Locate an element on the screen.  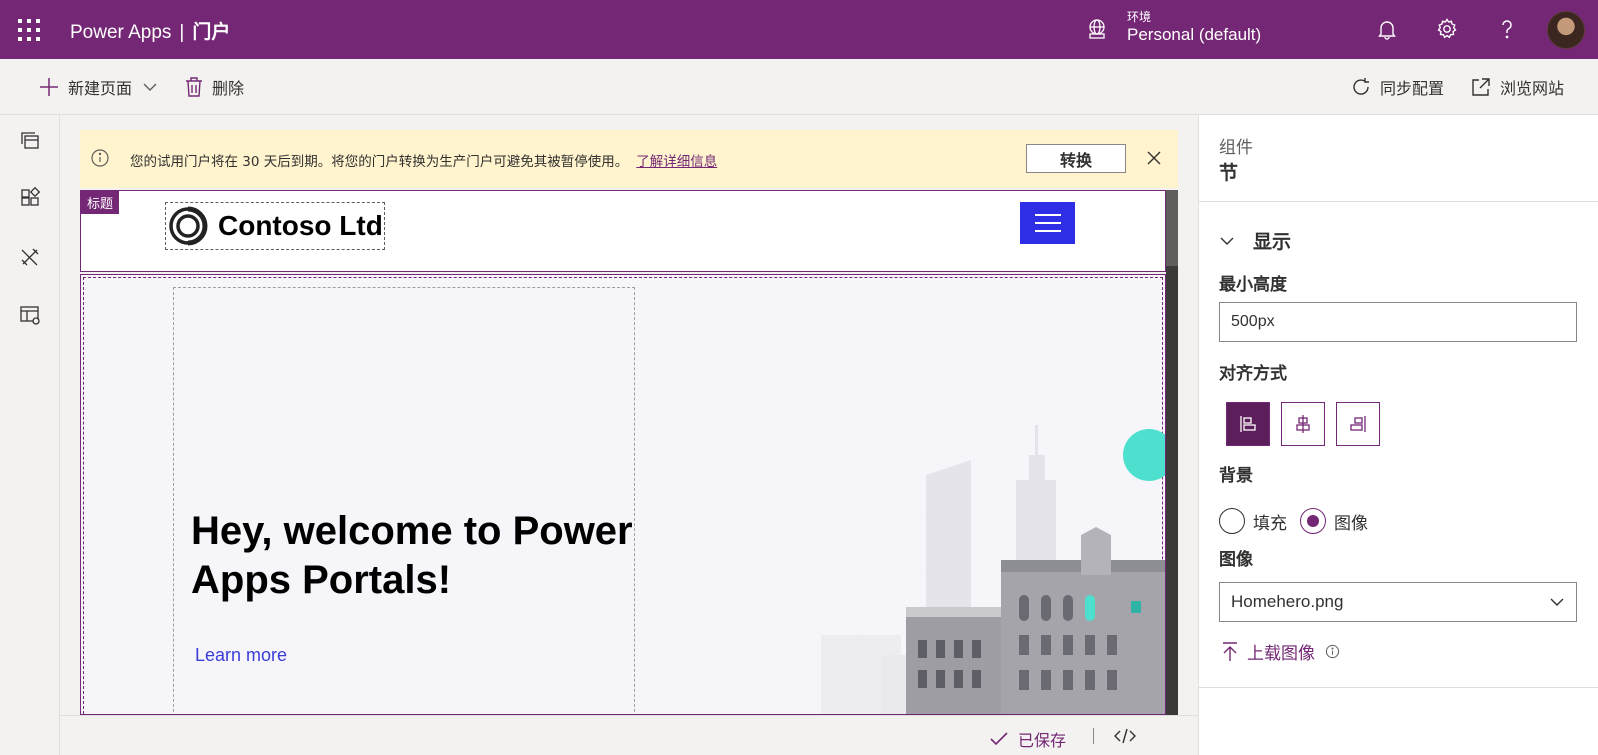
image-label: 图像 is located at coordinates (1236, 560).